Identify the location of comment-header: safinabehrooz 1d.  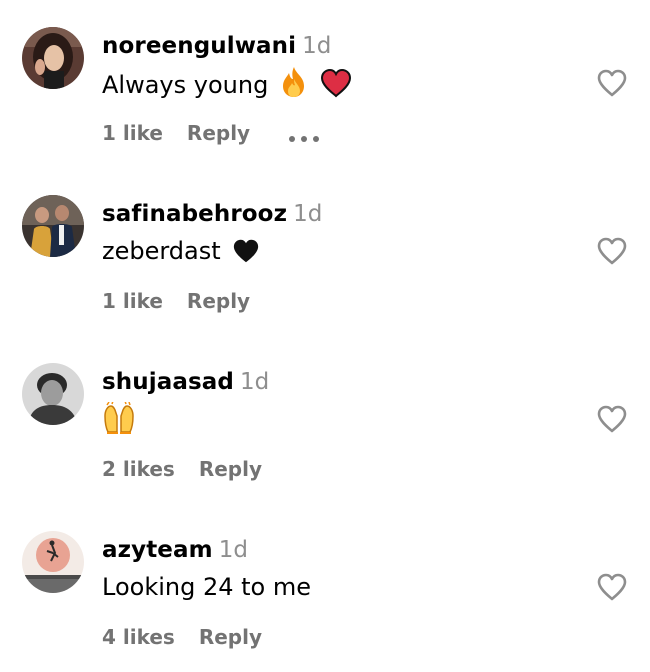
(212, 214).